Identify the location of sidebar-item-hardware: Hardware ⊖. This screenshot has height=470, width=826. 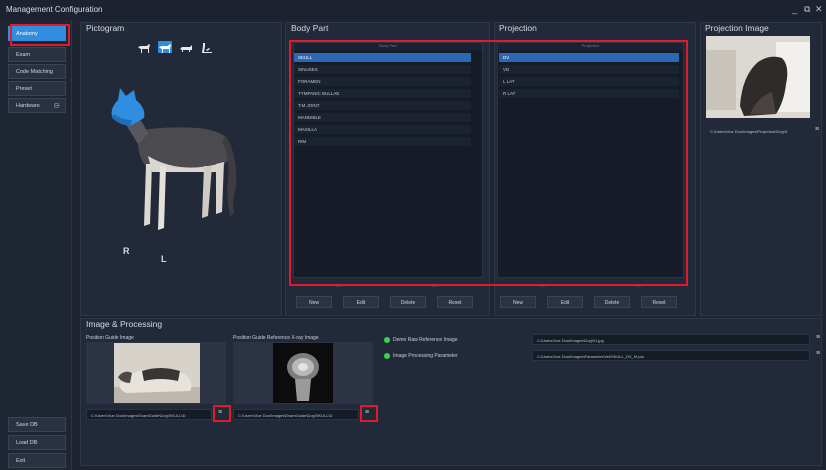
(37, 105).